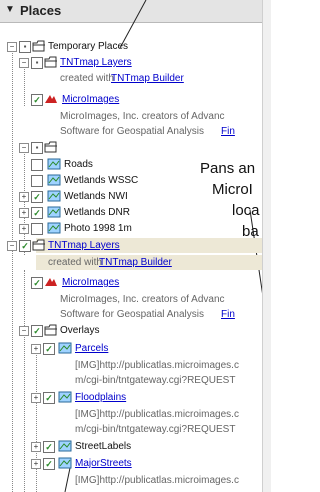 The height and width of the screenshot is (492, 320). I want to click on tree-row-folder: − ▪, so click(131, 148).